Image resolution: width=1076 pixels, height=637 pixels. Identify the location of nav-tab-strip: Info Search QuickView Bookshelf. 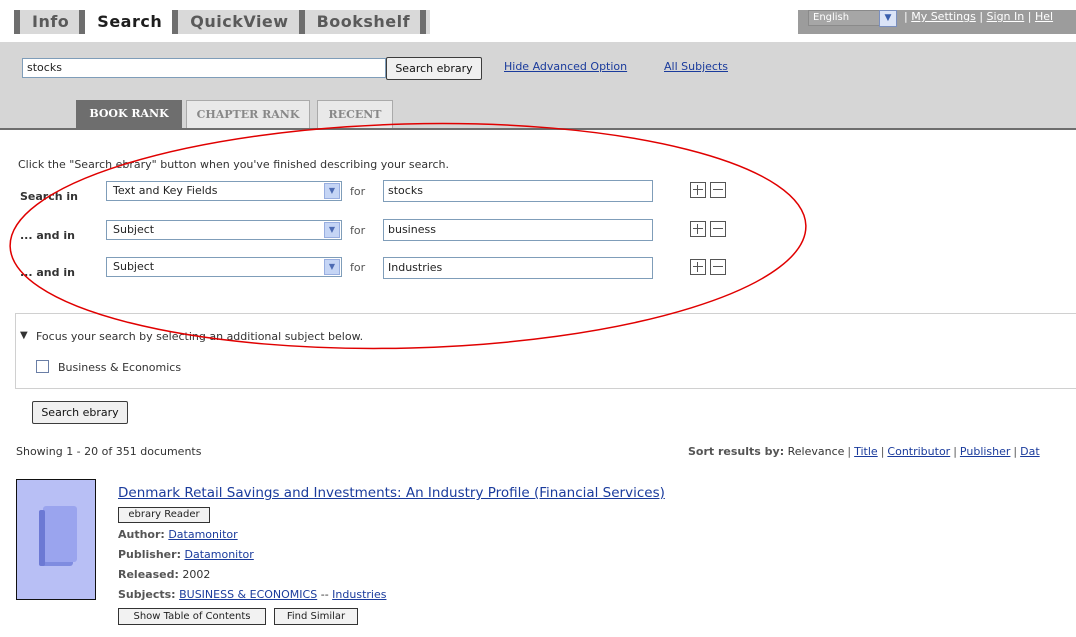
(222, 22).